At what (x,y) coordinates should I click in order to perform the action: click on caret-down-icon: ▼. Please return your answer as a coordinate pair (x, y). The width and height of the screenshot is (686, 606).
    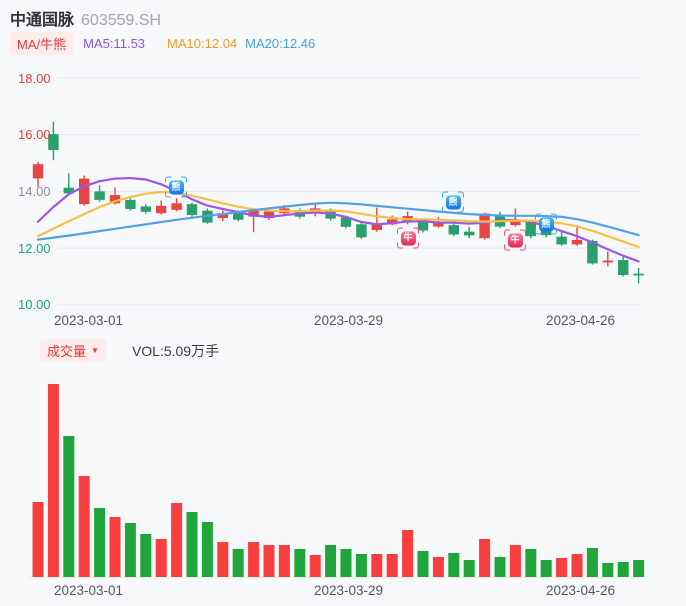
    Looking at the image, I should click on (95, 350).